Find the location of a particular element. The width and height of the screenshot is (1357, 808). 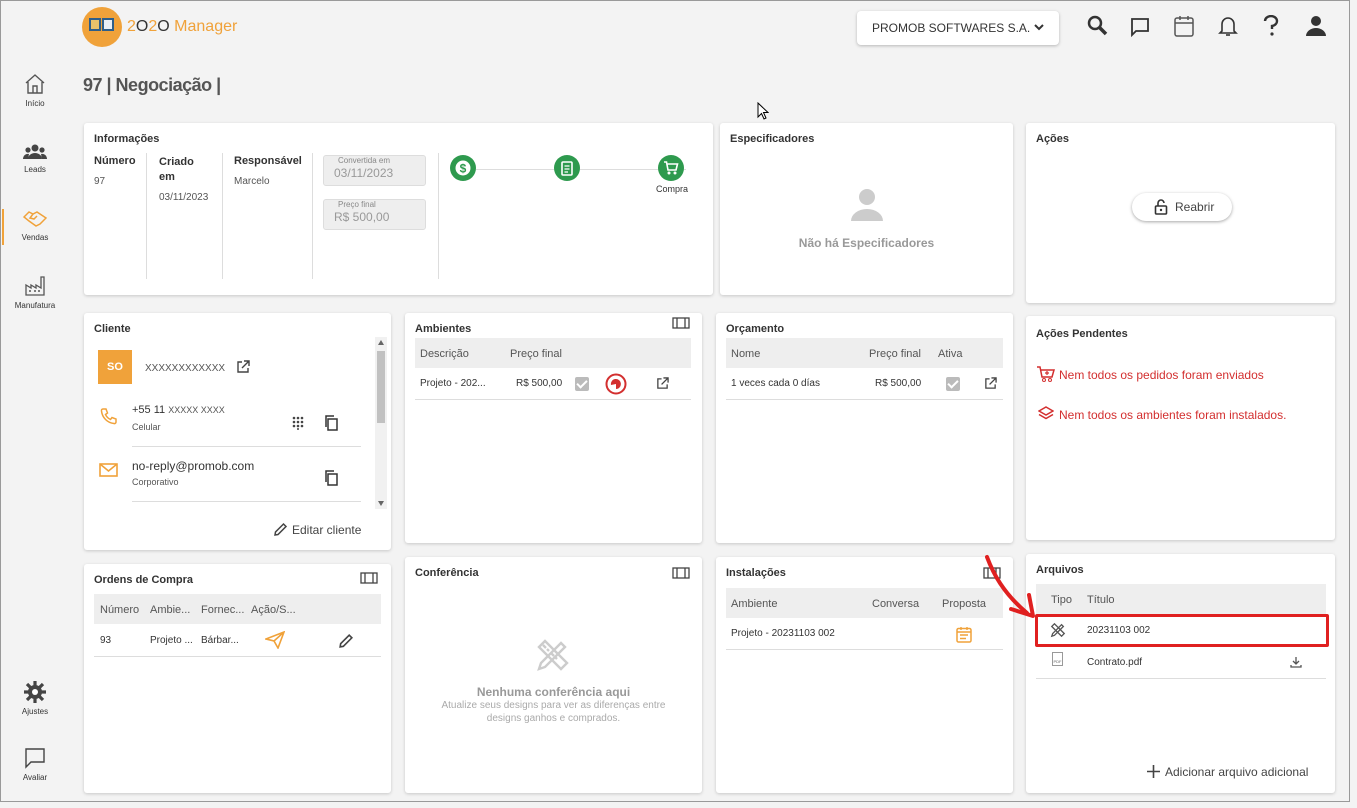

progress-line is located at coordinates (581, 169).